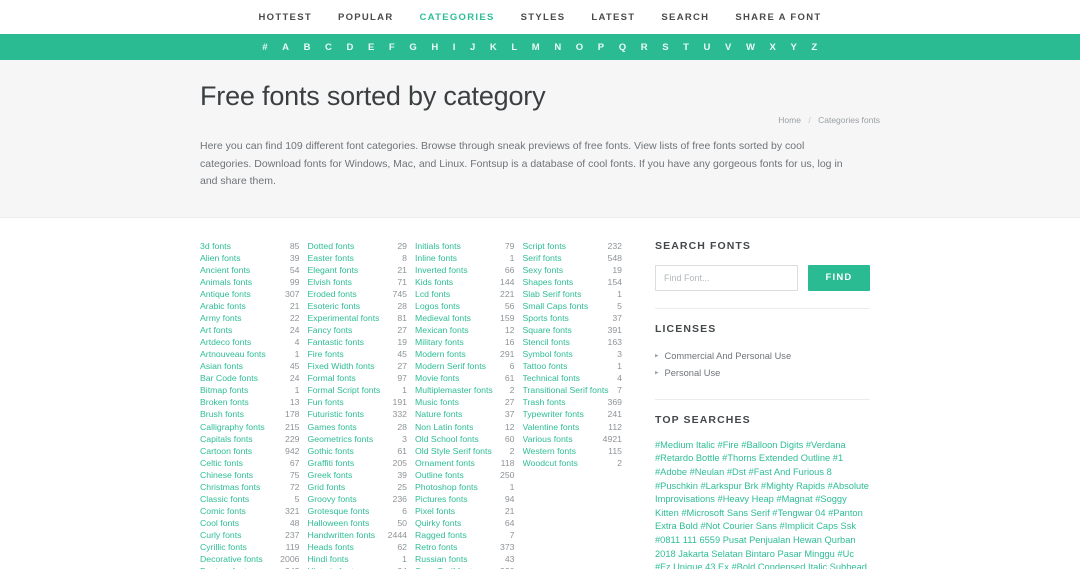  What do you see at coordinates (548, 439) in the screenshot?
I see `category-link: Various fonts` at bounding box center [548, 439].